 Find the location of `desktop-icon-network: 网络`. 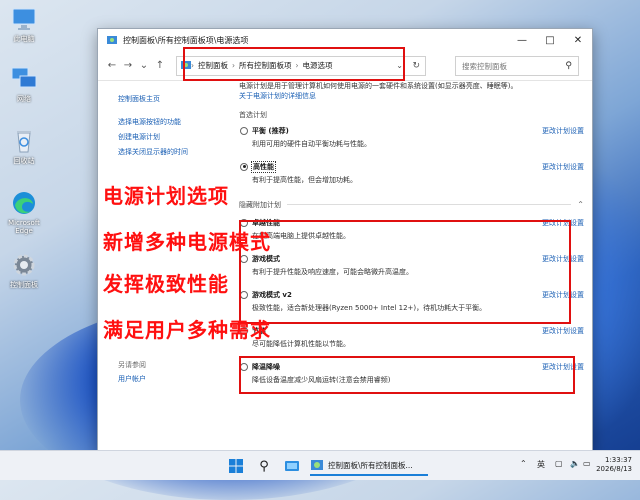

desktop-icon-network: 网络 is located at coordinates (24, 84).